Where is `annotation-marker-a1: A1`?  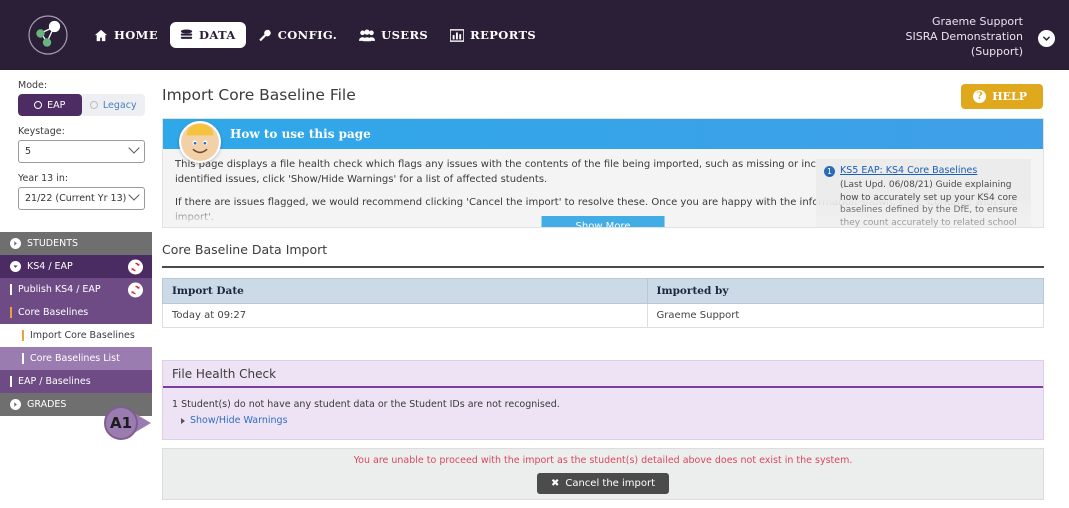
annotation-marker-a1: A1 is located at coordinates (130, 423).